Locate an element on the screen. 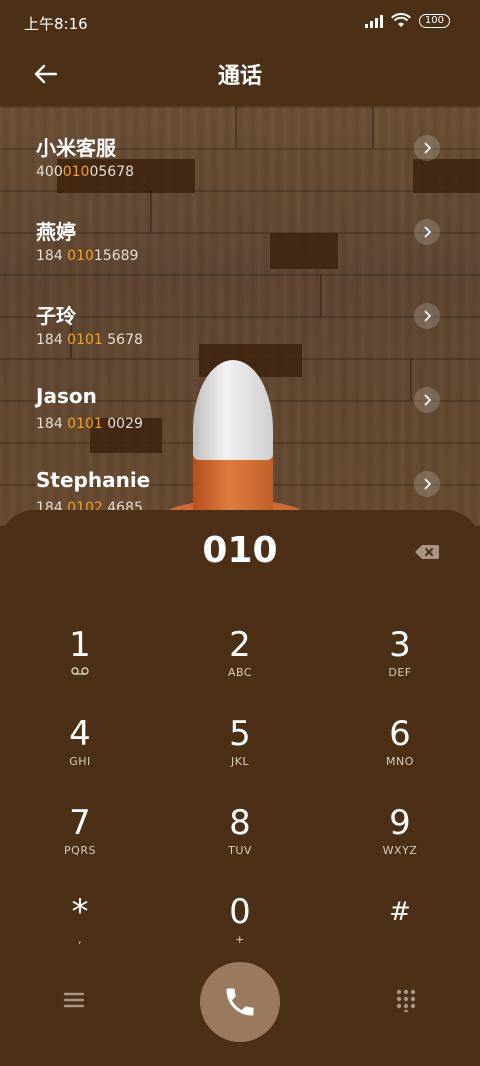 The height and width of the screenshot is (1066, 480). dial-key-5: 5 JKL is located at coordinates (240, 755).